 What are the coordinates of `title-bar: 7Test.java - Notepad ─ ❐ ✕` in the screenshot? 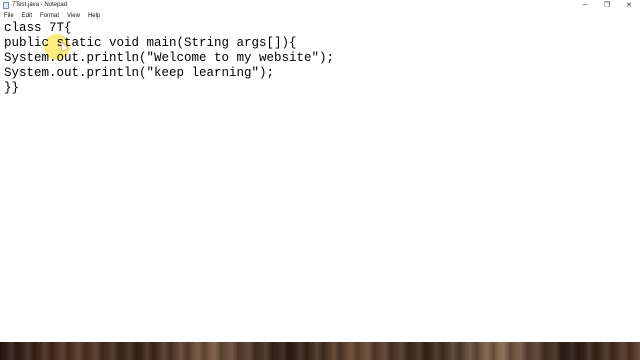 It's located at (320, 5).